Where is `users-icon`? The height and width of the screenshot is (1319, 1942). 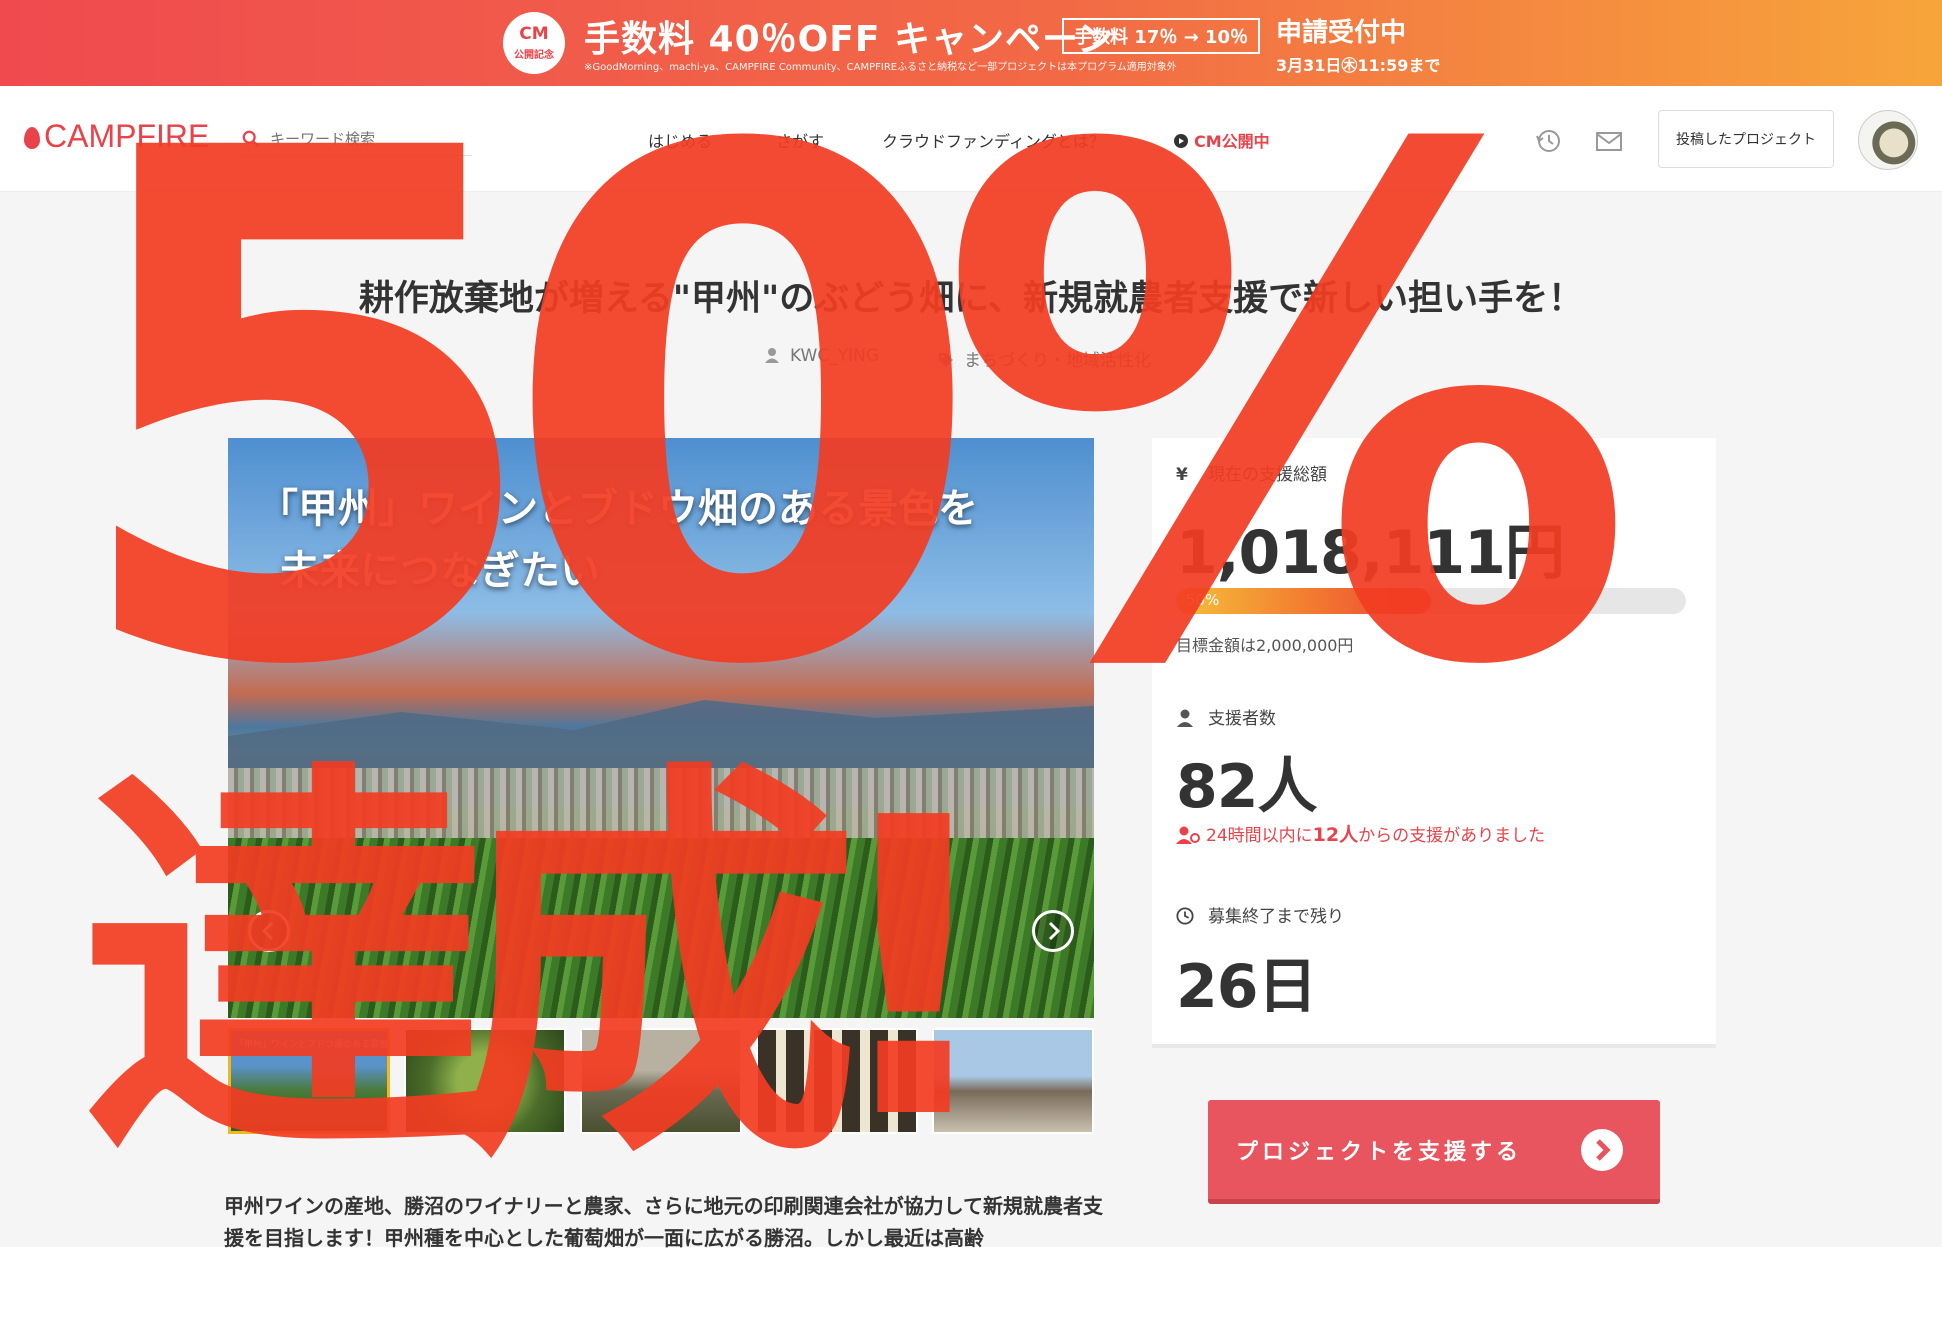
users-icon is located at coordinates (1188, 835).